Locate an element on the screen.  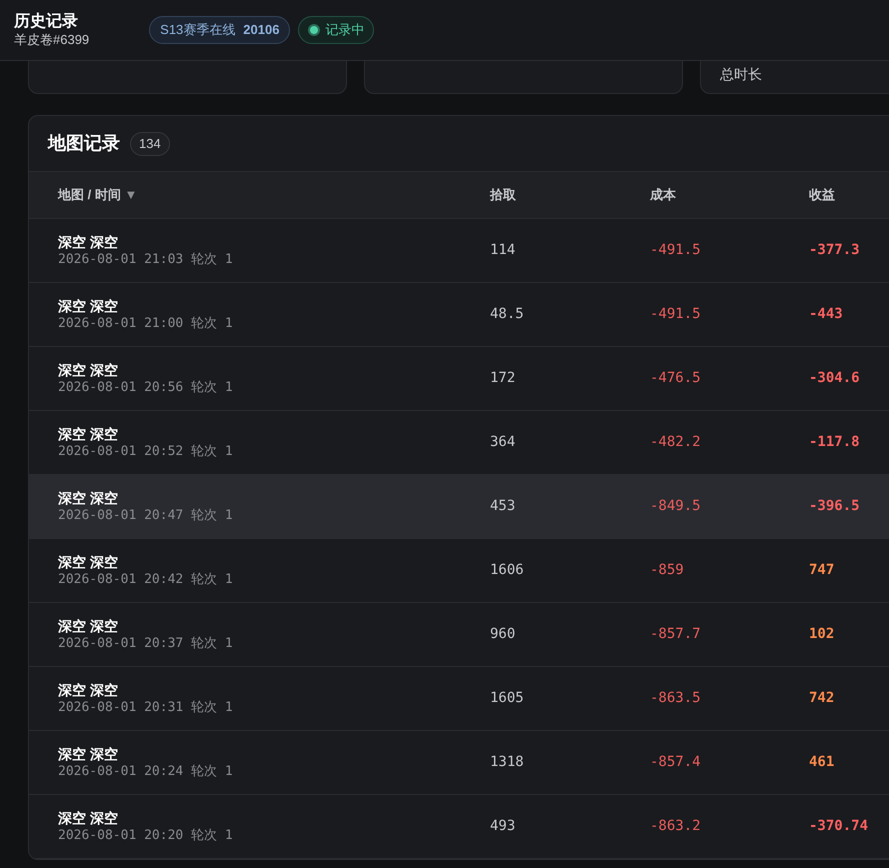
cost-cell-text: -863.5 is located at coordinates (676, 698).